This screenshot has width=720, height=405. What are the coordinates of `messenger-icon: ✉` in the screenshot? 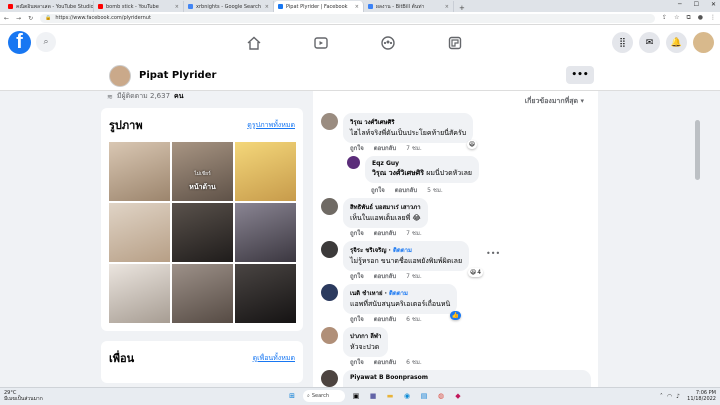 It's located at (649, 42).